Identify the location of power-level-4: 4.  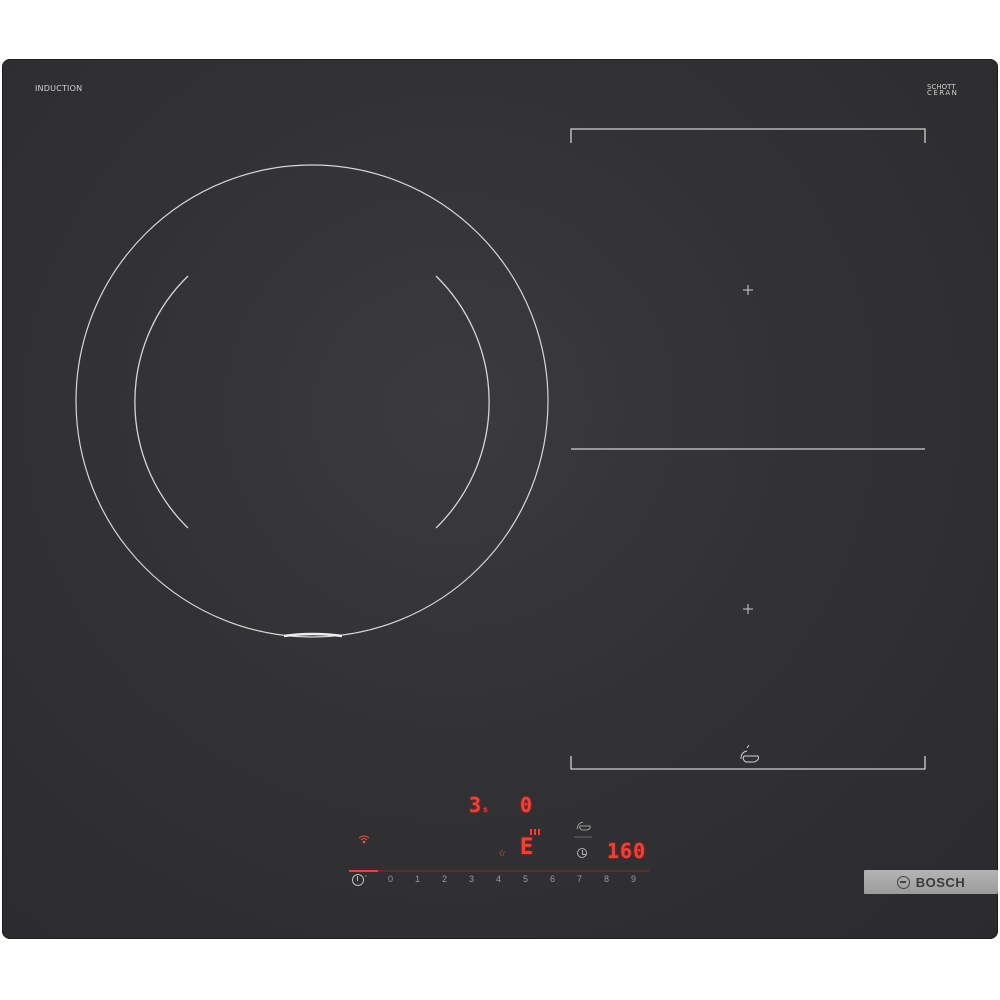
(498, 879).